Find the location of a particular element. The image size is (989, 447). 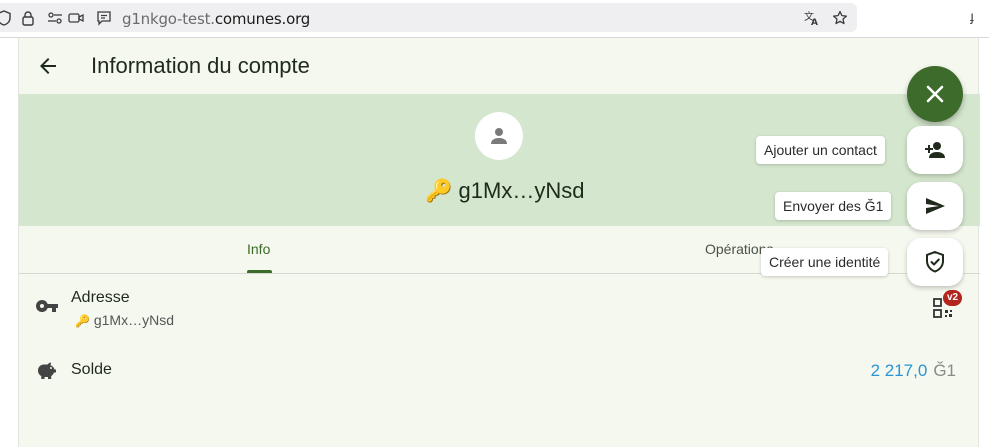

url-domain: comunes.org is located at coordinates (262, 19).